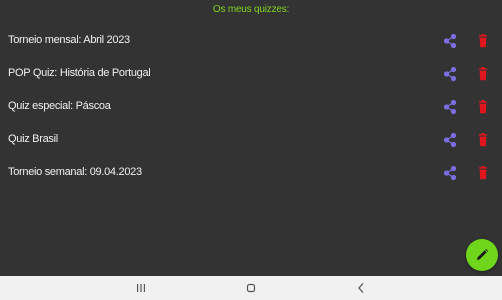 The width and height of the screenshot is (502, 300). What do you see at coordinates (251, 41) in the screenshot?
I see `list-item: Torneio mensal: Abril 2023` at bounding box center [251, 41].